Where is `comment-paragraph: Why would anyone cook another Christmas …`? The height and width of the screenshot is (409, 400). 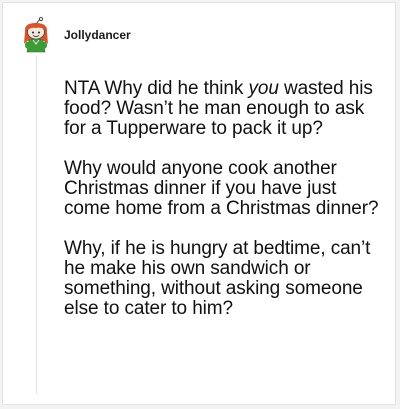 comment-paragraph: Why would anyone cook another Christmas … is located at coordinates (221, 188).